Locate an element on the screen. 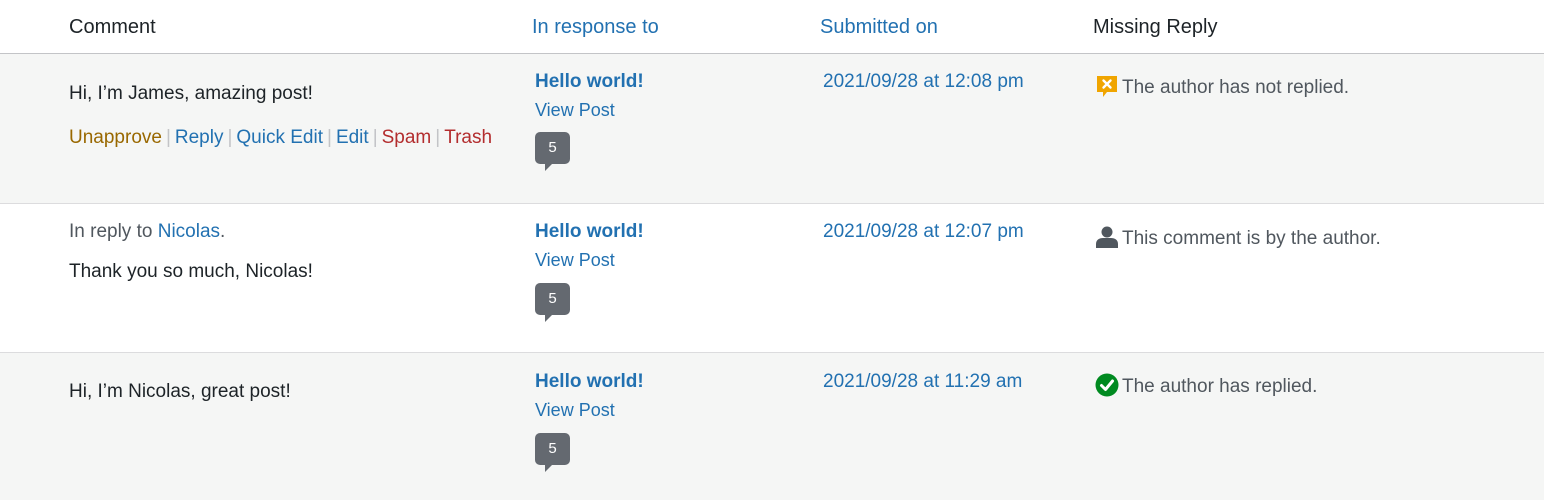 The image size is (1544, 500). column-header-in-response-to: In response to is located at coordinates (595, 27).